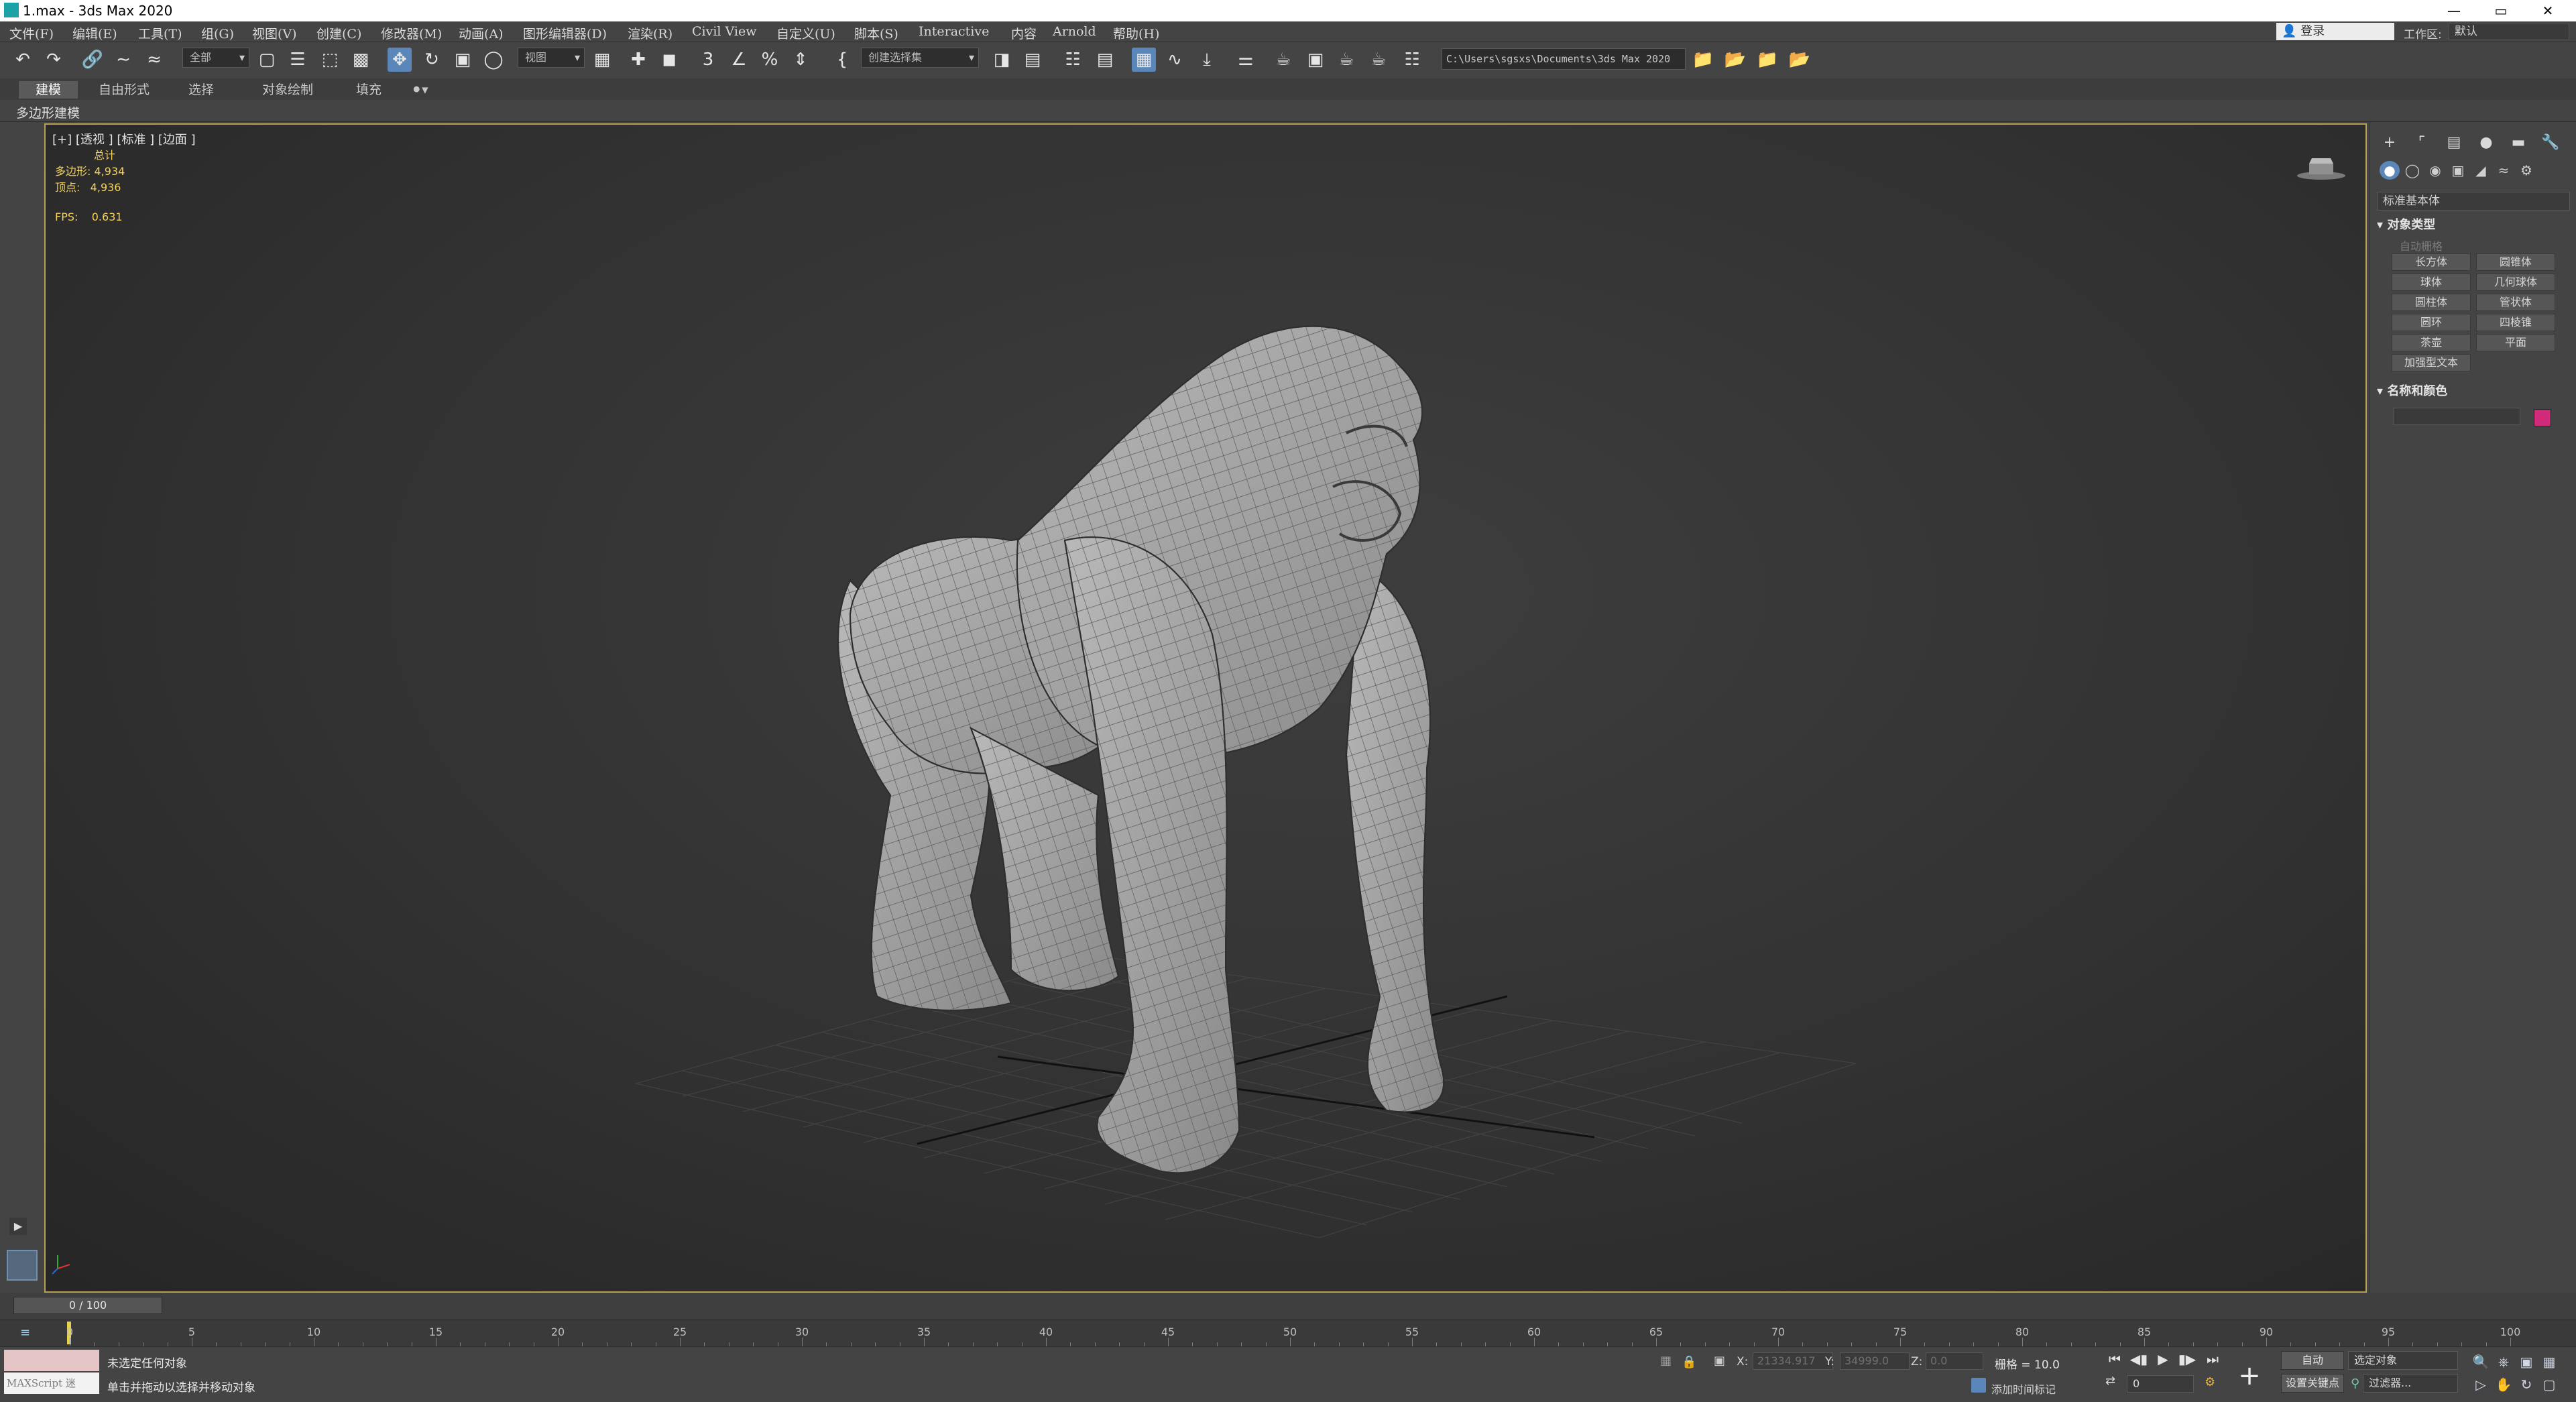 The image size is (2576, 1402). Describe the element at coordinates (1105, 60) in the screenshot. I see `toggle-ribbon-icon: ▤` at that location.